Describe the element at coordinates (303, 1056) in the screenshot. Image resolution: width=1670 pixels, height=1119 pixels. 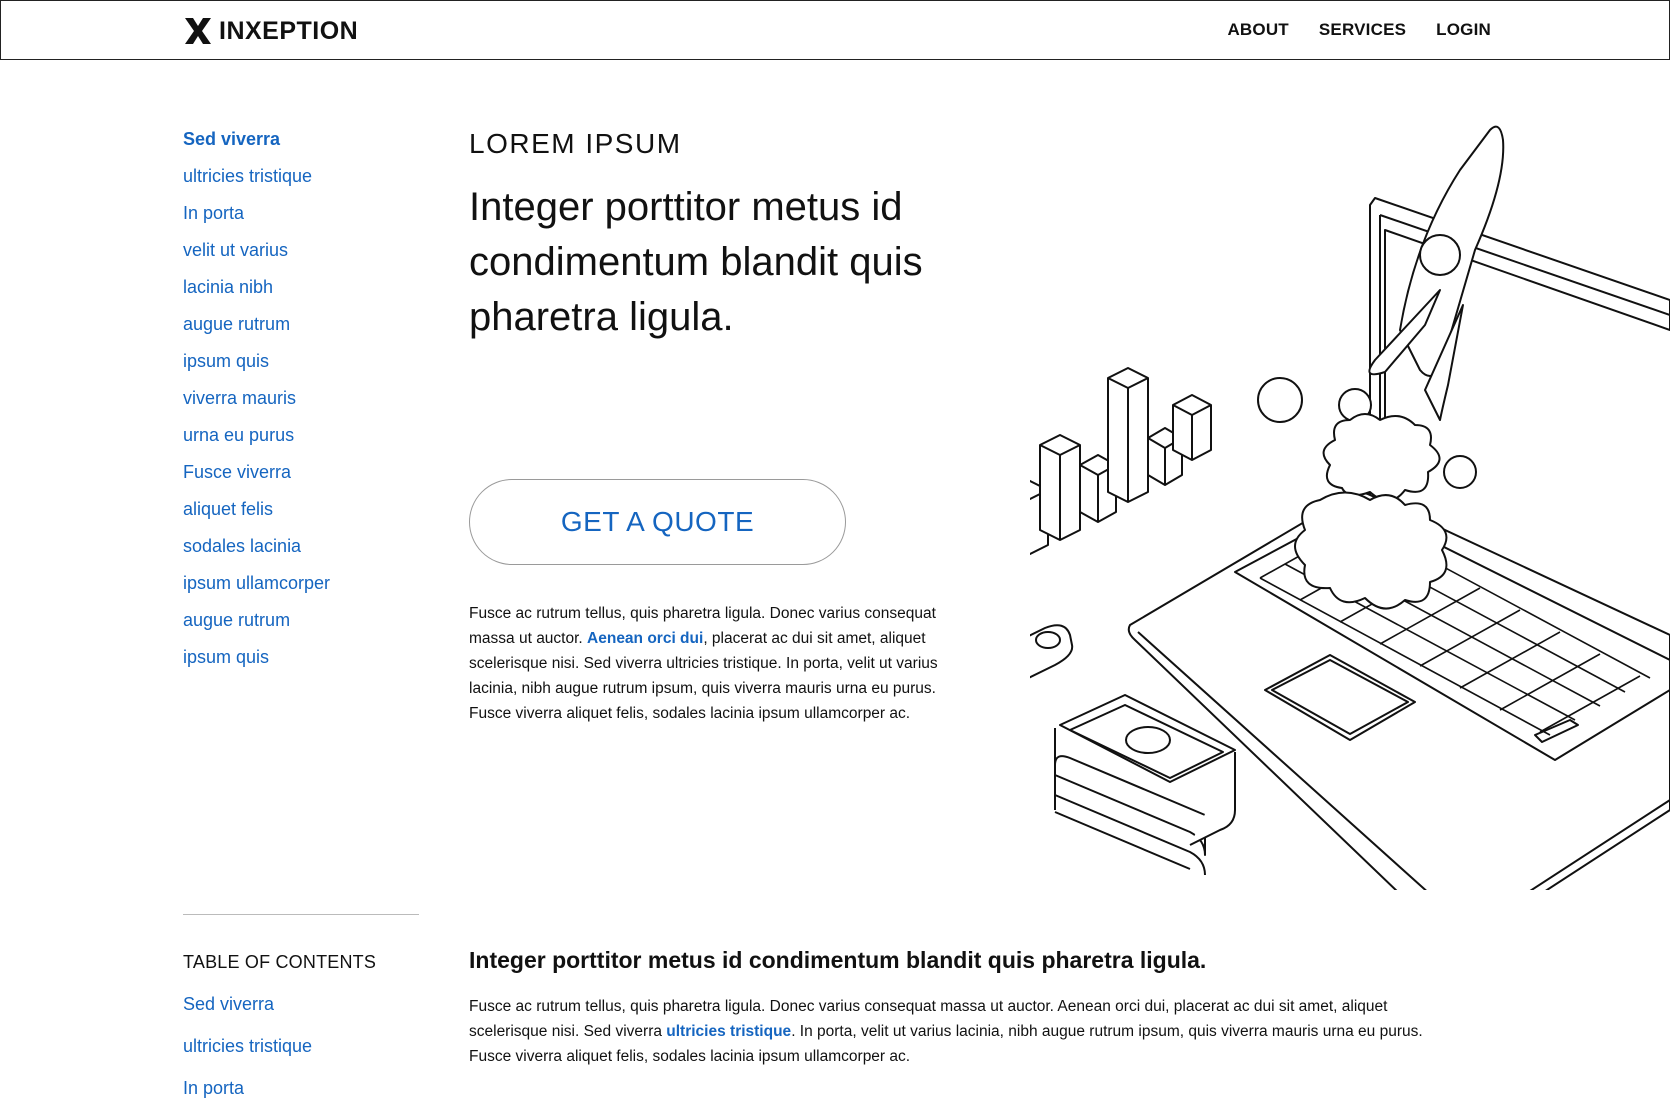
I see `toc-item: ultricies tristique` at that location.